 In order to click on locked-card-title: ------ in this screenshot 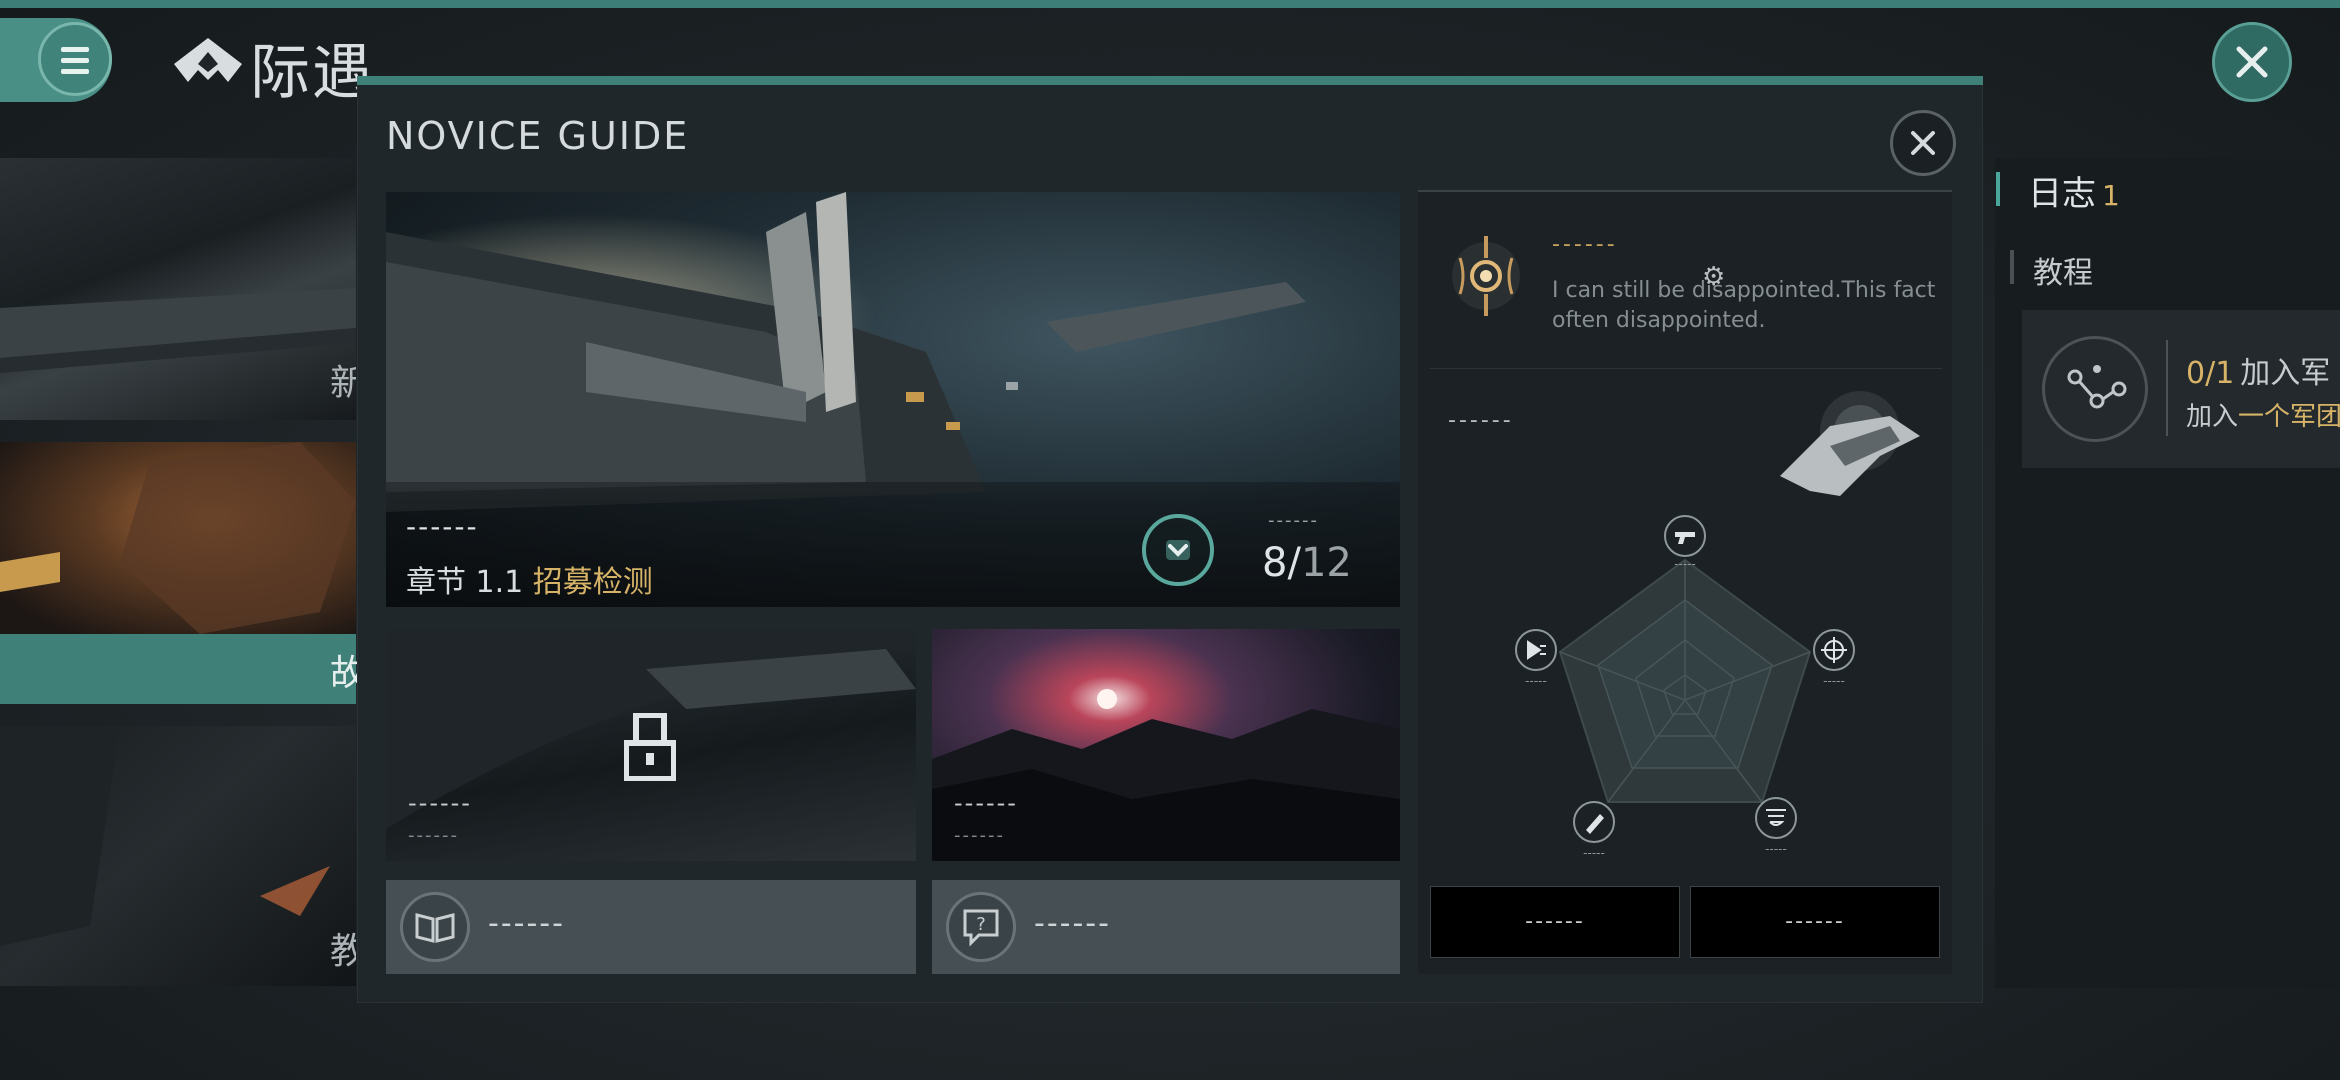, I will do `click(440, 803)`.